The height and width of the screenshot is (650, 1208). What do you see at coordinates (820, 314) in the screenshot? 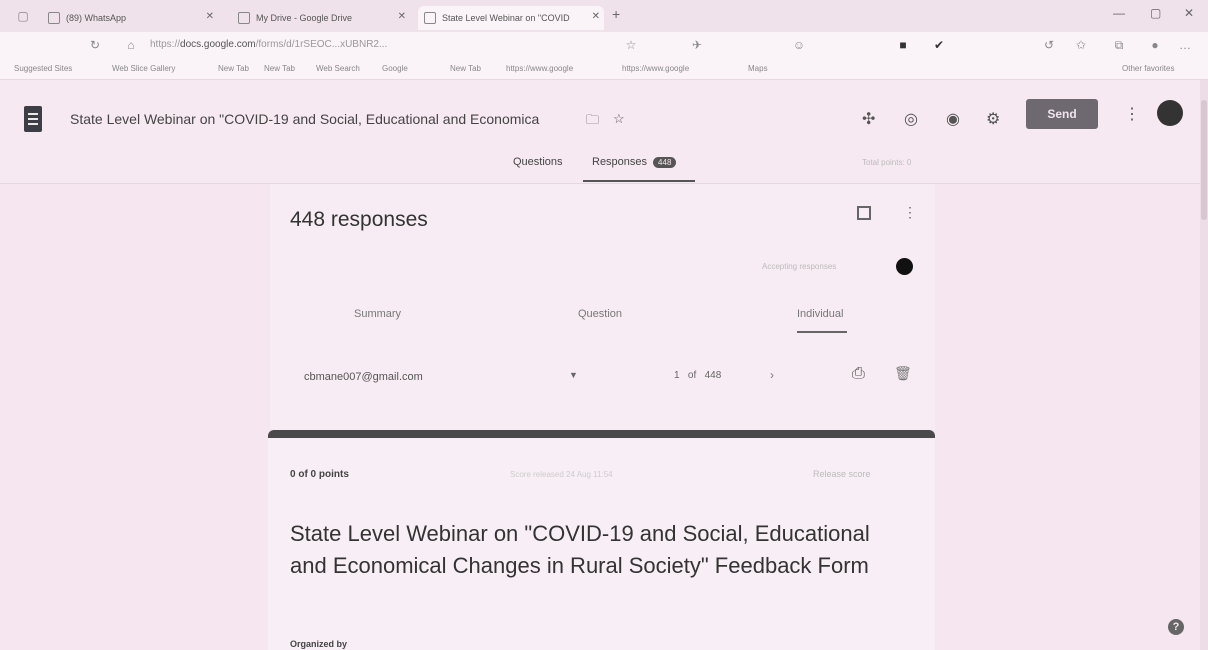
I see `subtab-individual: Individual` at bounding box center [820, 314].